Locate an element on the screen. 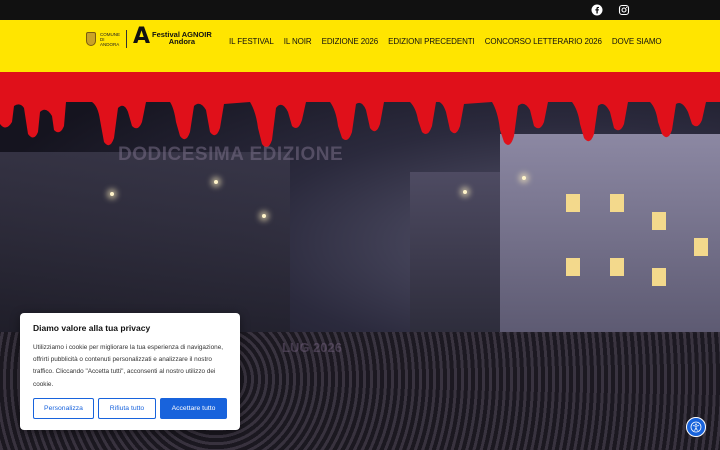 Image resolution: width=720 pixels, height=450 pixels. nav-concorso-letterario: CONCORSO LETTERARIO 2026 is located at coordinates (543, 41).